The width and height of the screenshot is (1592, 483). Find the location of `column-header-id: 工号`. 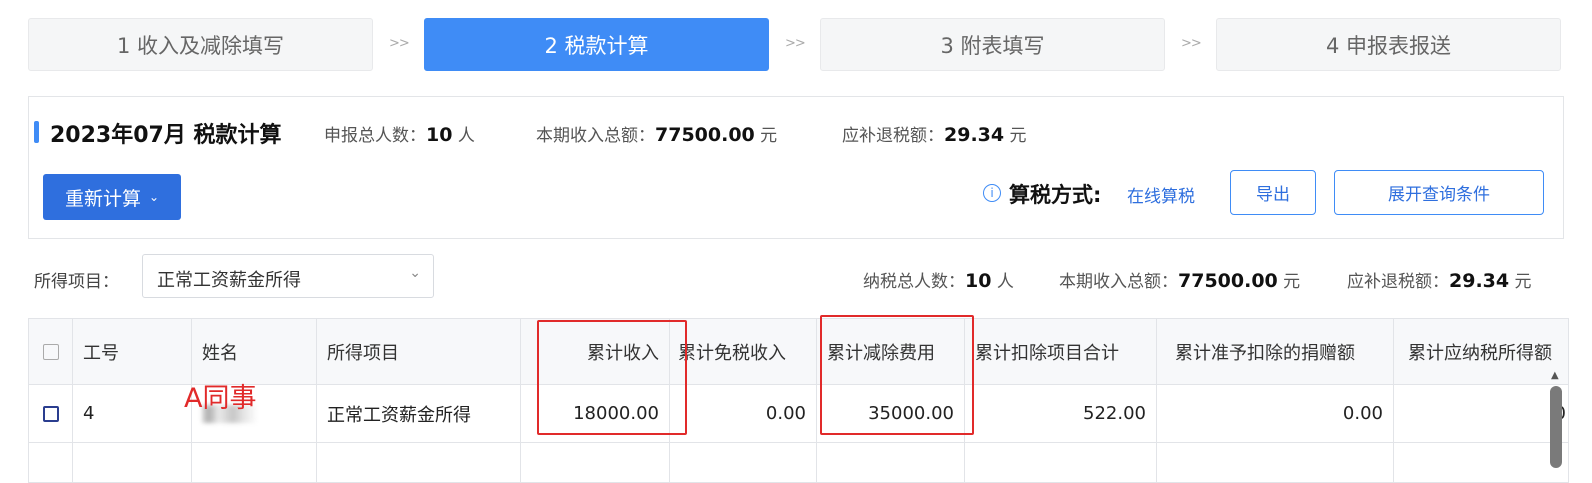

column-header-id: 工号 is located at coordinates (132, 351).